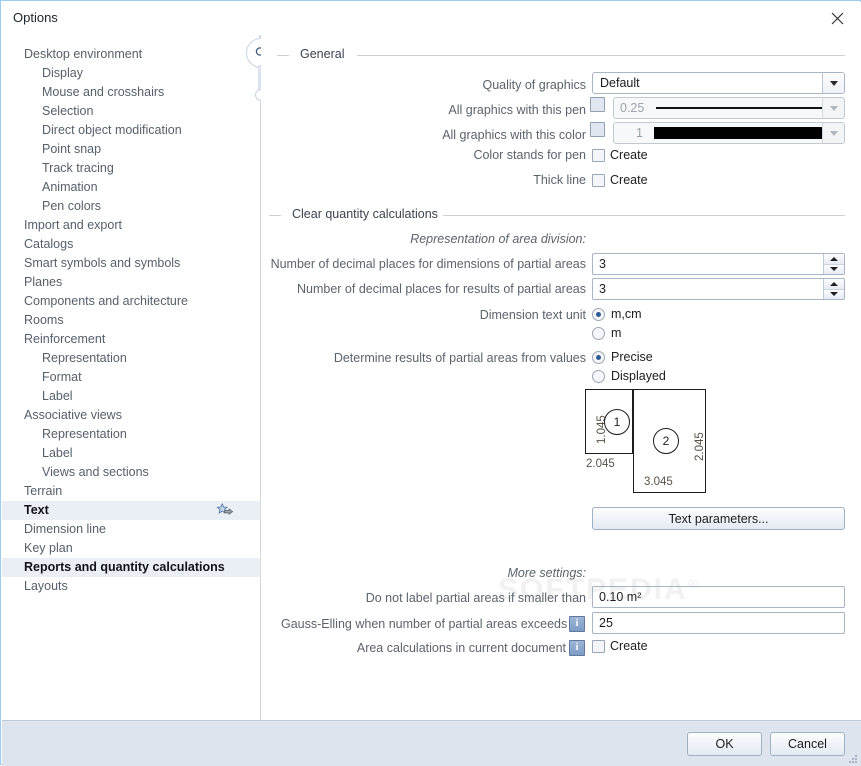  Describe the element at coordinates (617, 314) in the screenshot. I see `dimension-text-unit-radio-mcm: m,cm` at that location.